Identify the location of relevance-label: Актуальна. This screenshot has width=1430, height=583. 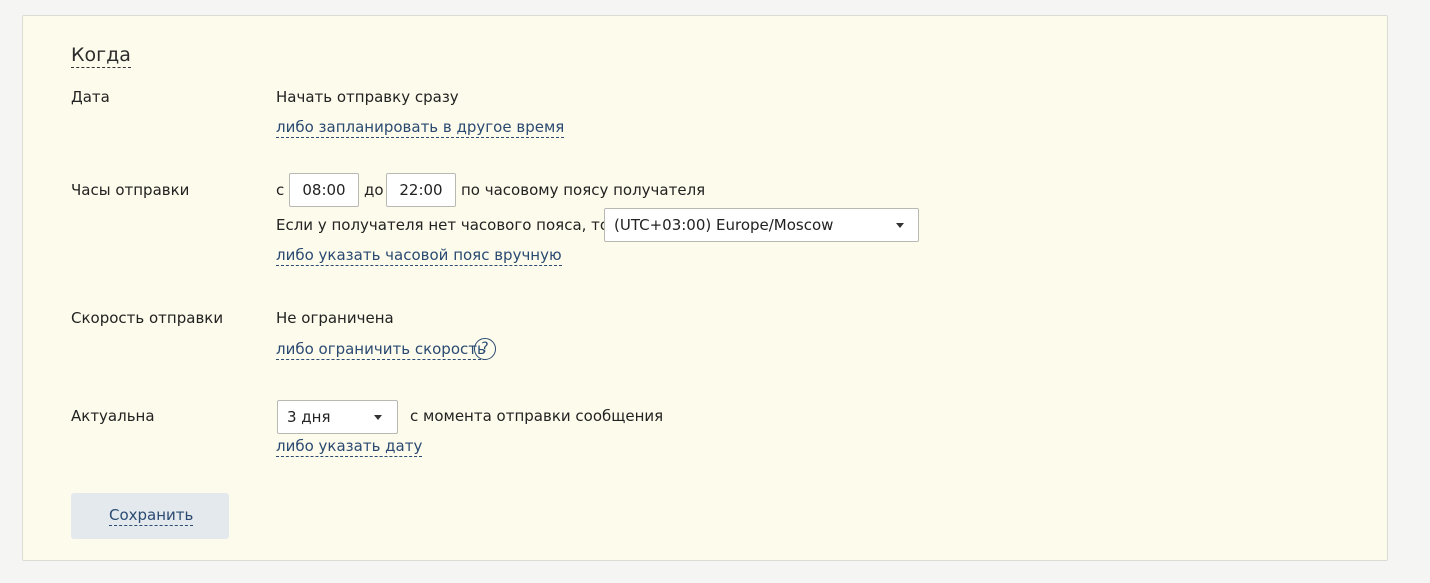
(113, 416).